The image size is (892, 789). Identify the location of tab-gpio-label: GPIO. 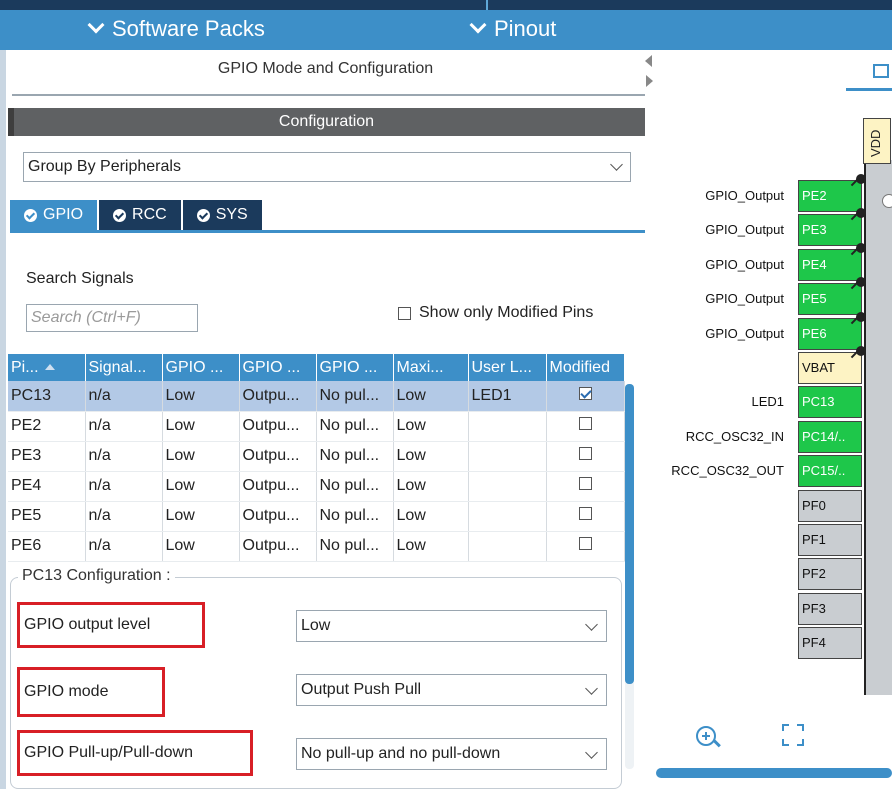
(63, 214).